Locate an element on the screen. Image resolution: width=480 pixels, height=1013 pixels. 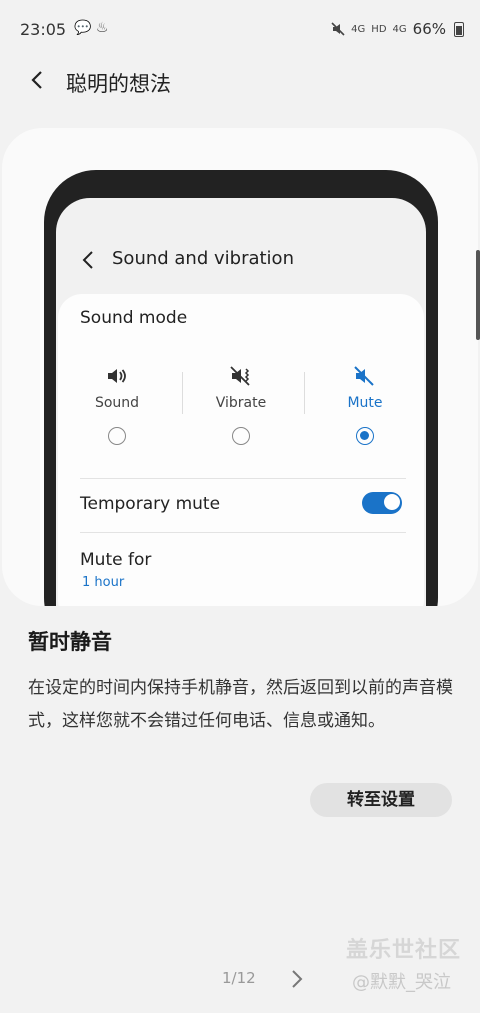
page-indicator: 1/12 is located at coordinates (239, 978).